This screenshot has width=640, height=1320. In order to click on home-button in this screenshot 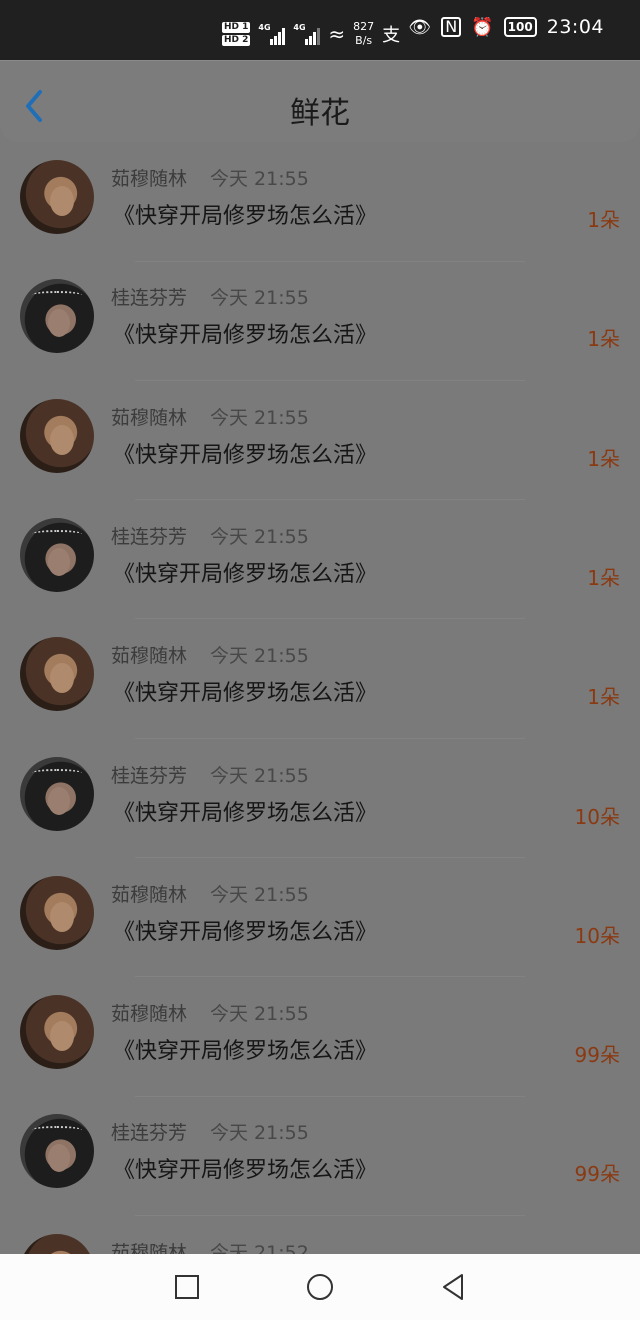, I will do `click(320, 1287)`.